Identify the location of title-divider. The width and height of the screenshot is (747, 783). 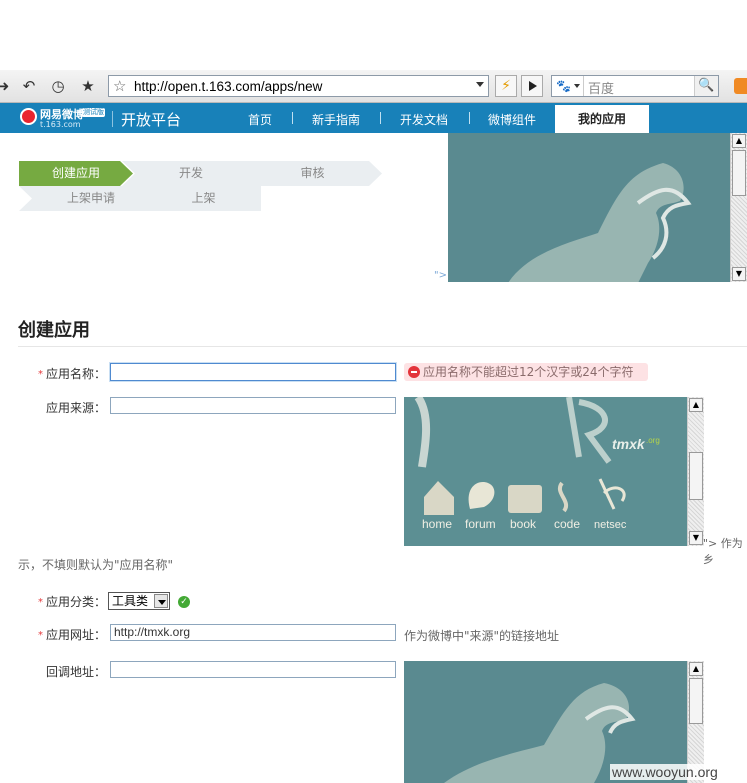
(382, 346).